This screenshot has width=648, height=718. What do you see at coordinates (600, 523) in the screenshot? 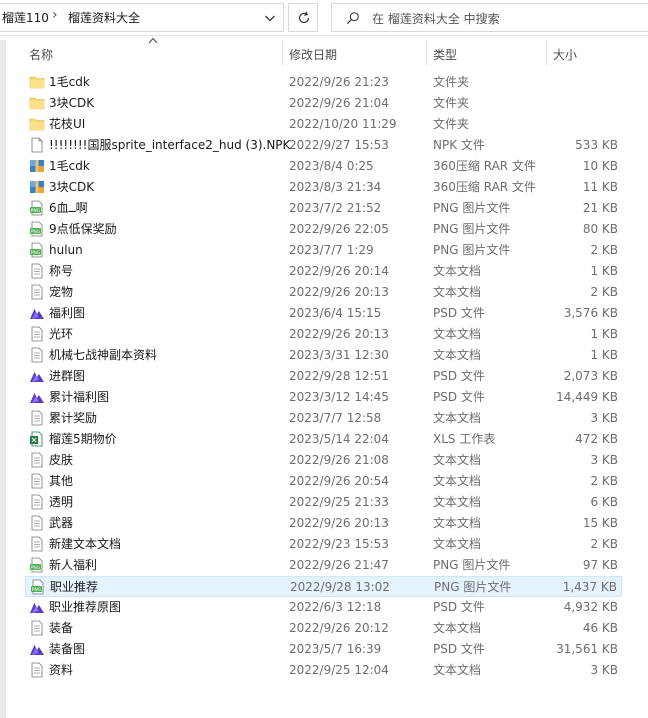
I see `file-size: 15 KB` at bounding box center [600, 523].